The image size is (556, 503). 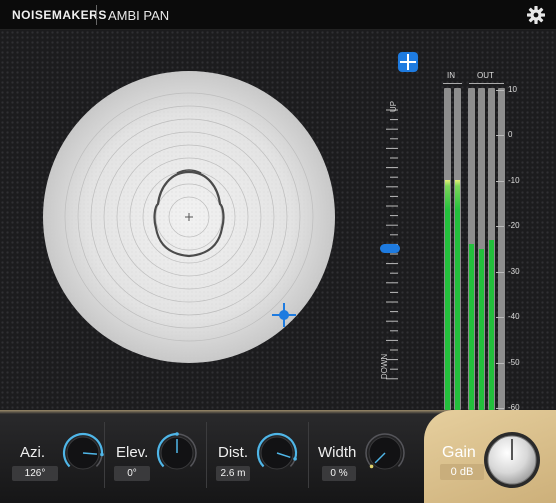 I want to click on scale-label: -10, so click(x=514, y=180).